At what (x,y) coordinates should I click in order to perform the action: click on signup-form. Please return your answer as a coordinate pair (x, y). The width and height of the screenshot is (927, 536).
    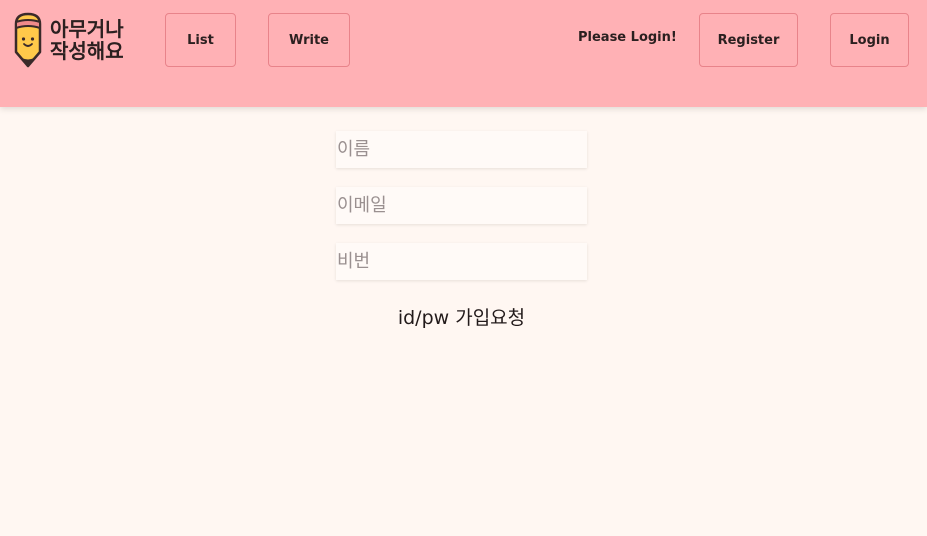
    Looking at the image, I should click on (461, 215).